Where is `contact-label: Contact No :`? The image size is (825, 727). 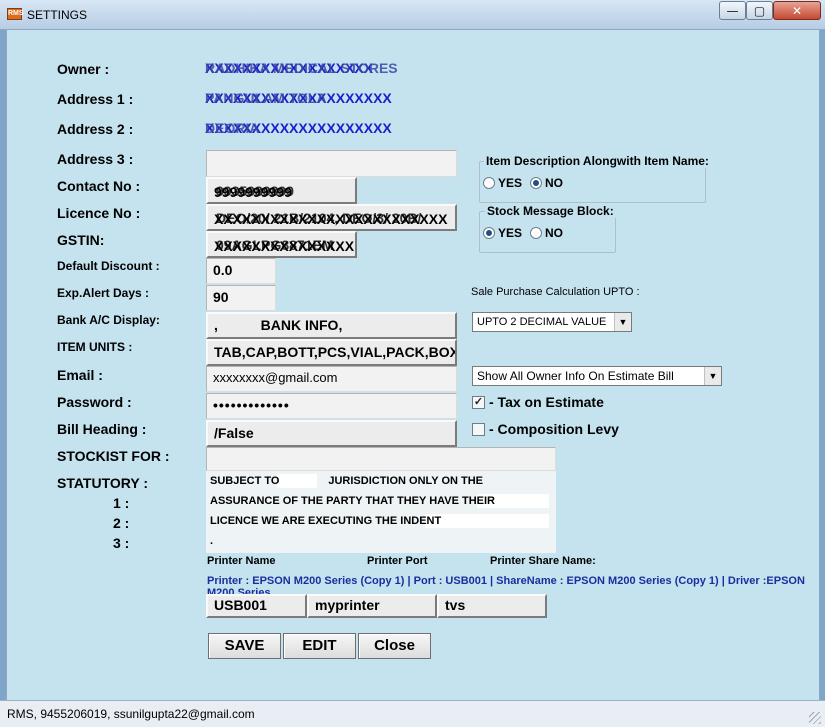
contact-label: Contact No : is located at coordinates (99, 186).